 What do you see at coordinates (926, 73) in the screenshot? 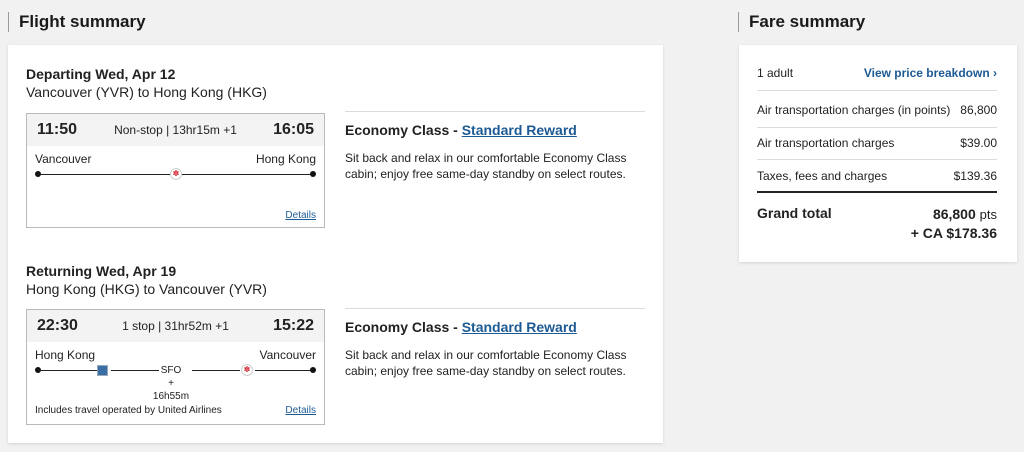
I see `view-price-breakdown-label: View price breakdown` at bounding box center [926, 73].